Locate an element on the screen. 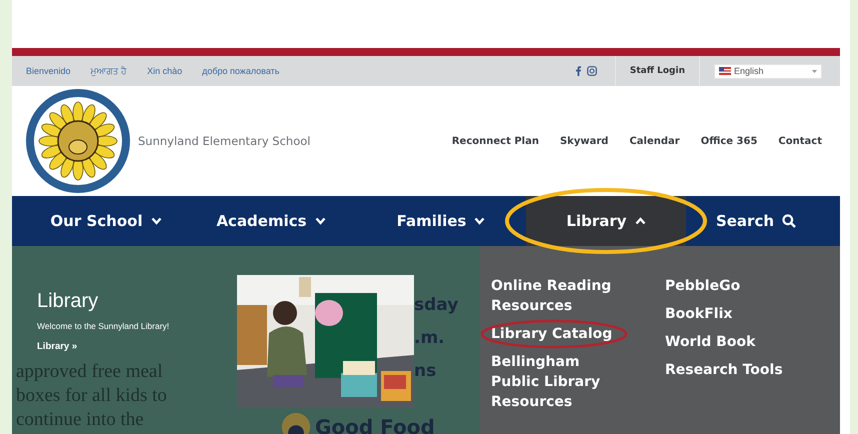 The image size is (858, 434). flag-icon is located at coordinates (725, 71).